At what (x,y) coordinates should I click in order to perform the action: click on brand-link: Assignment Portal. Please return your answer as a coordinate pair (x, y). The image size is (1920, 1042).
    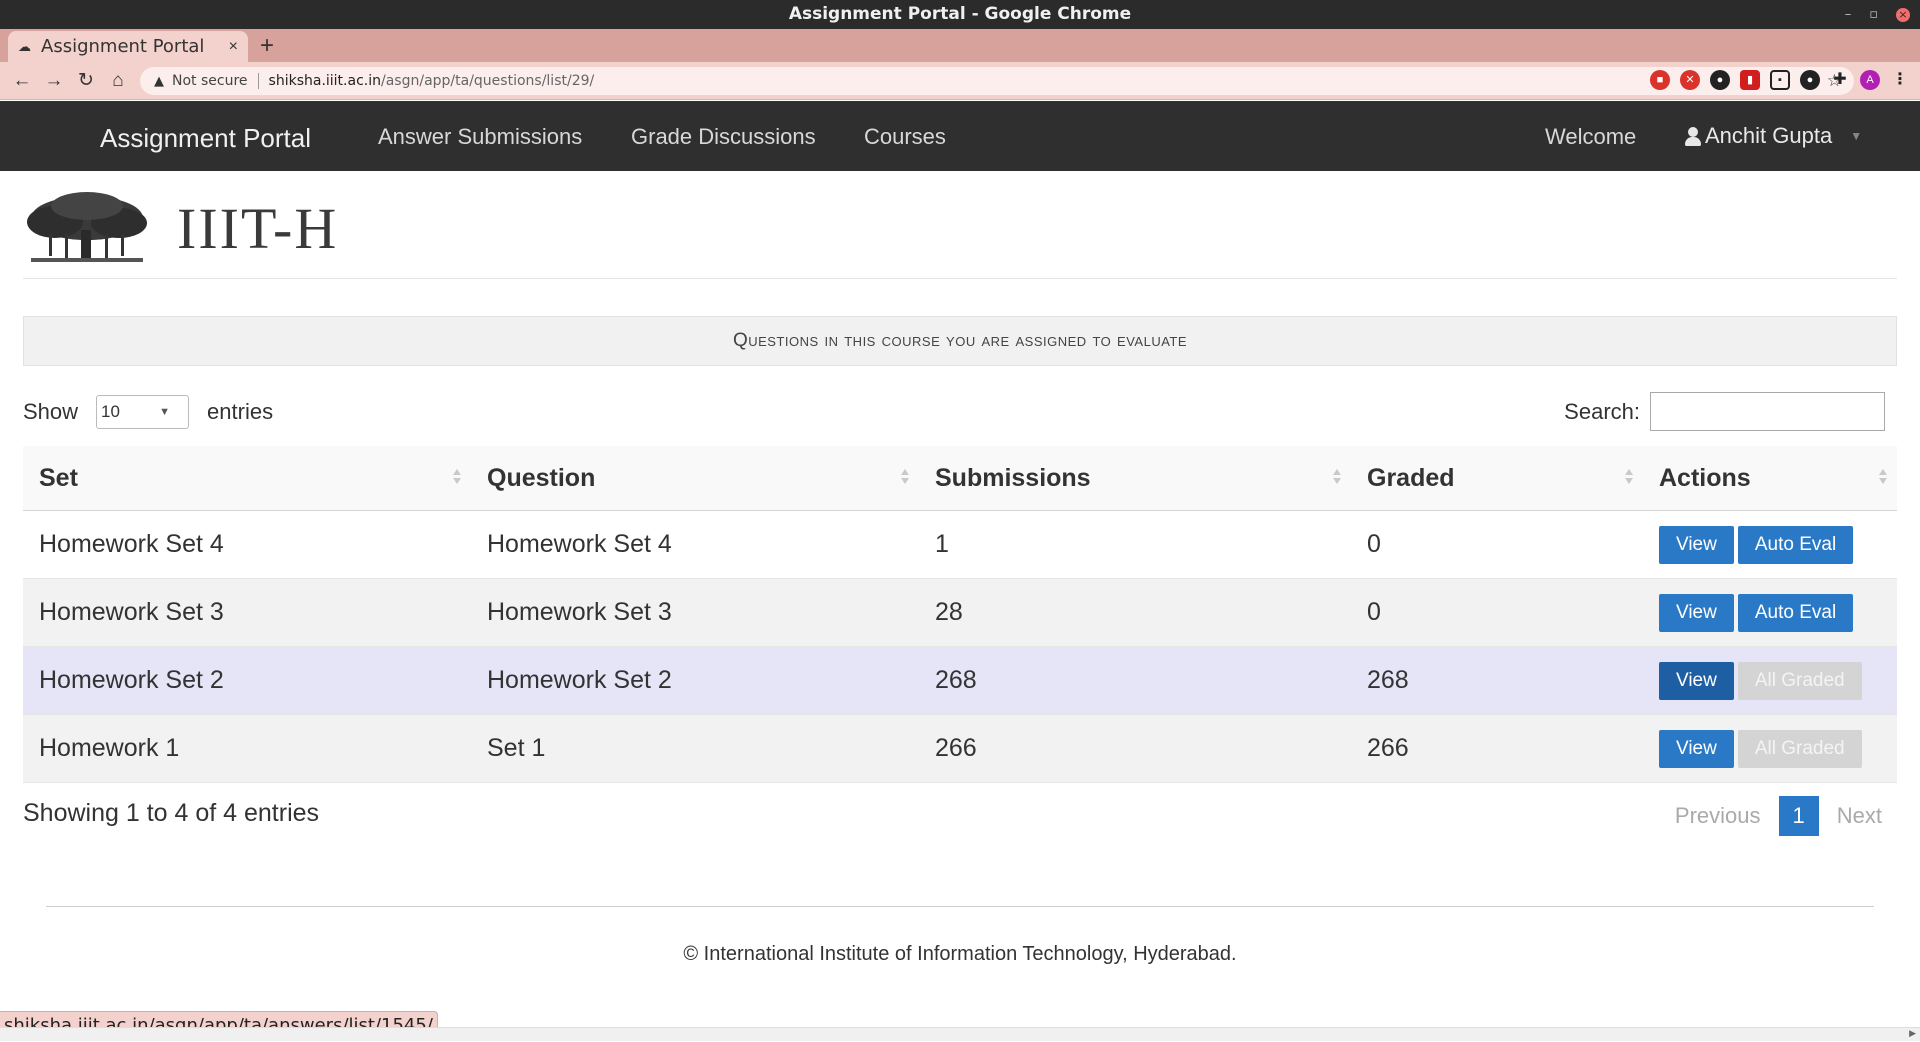
    Looking at the image, I should click on (205, 138).